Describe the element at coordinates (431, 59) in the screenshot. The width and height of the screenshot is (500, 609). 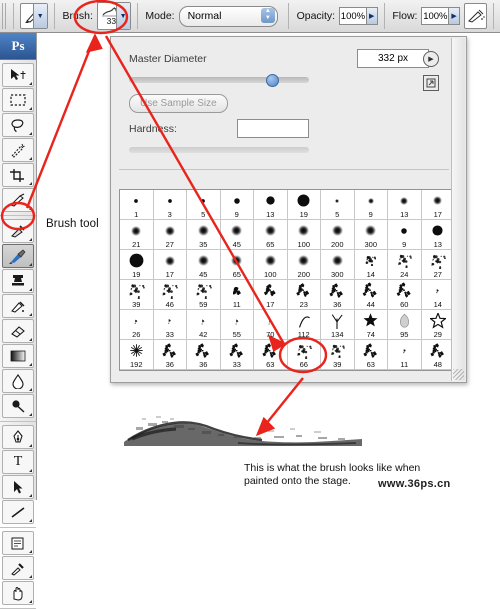
I see `panel-menu-button: ▶` at that location.